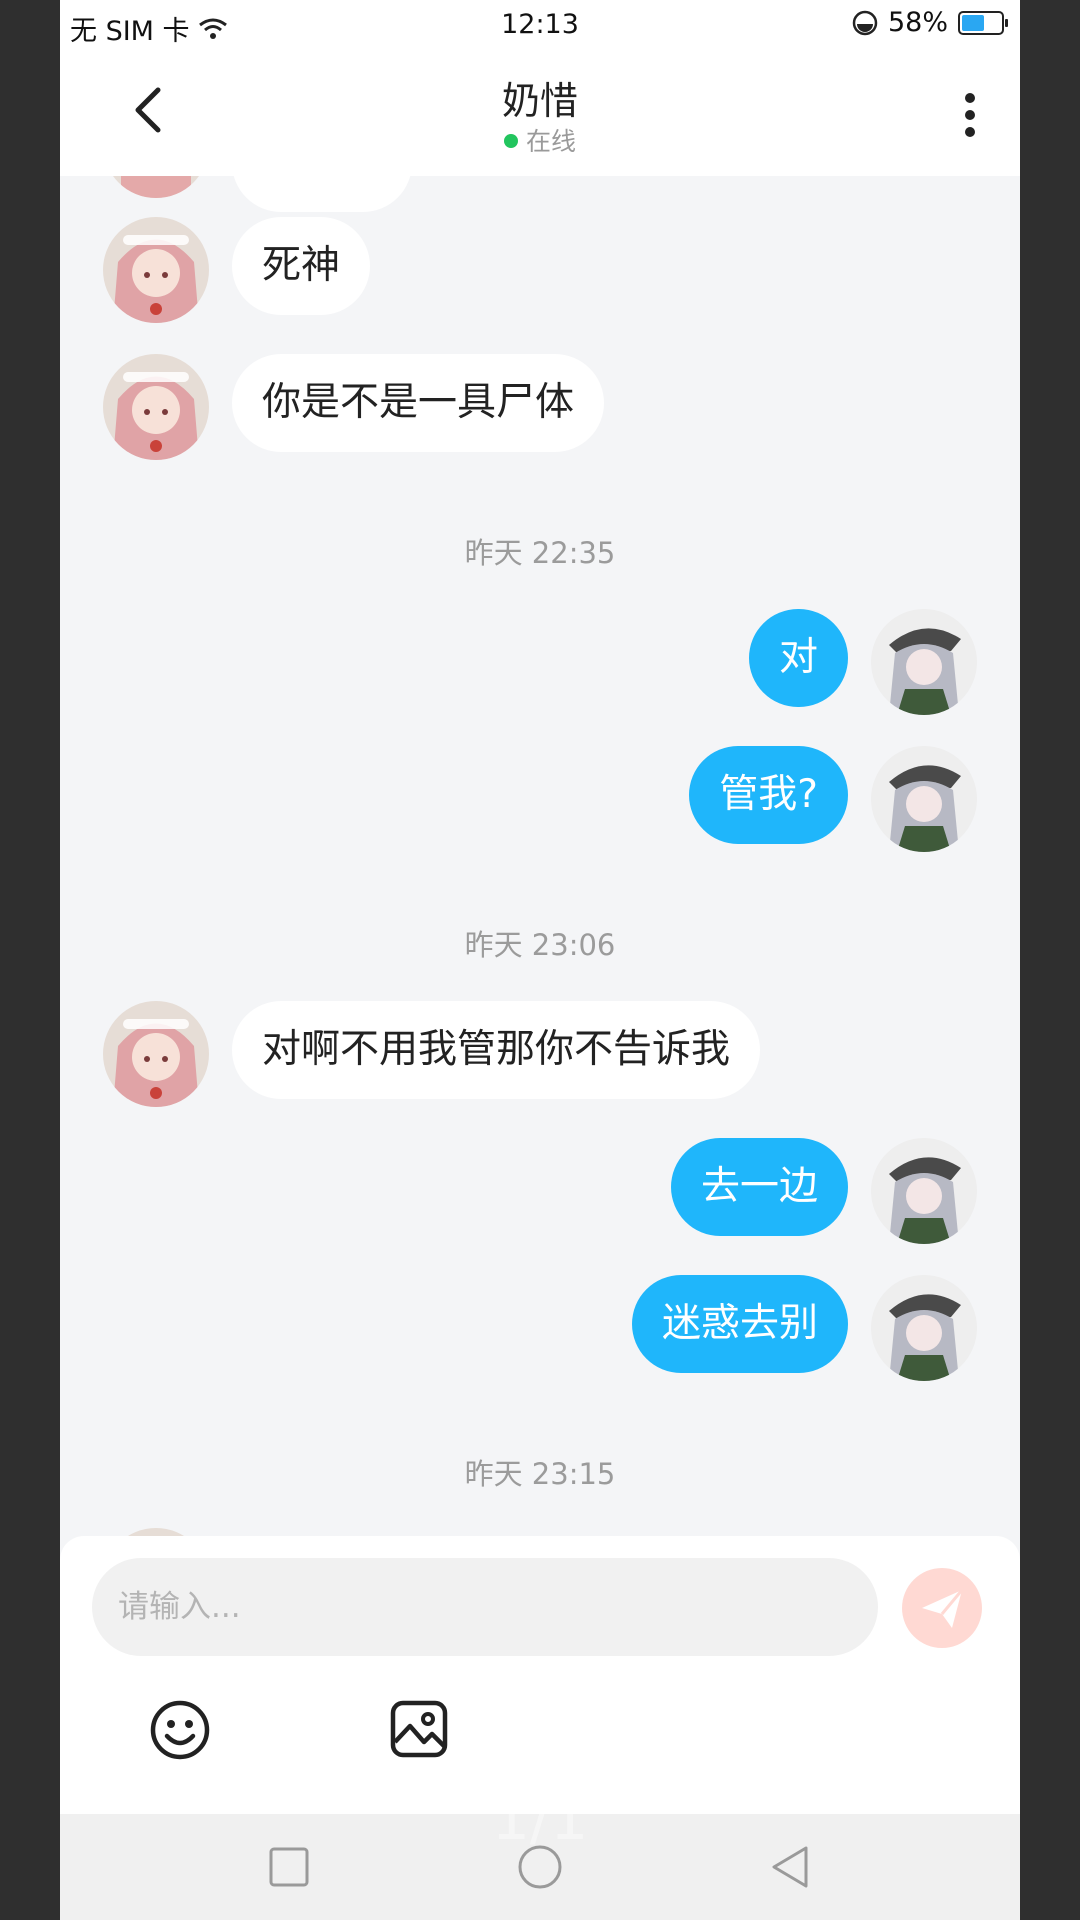  Describe the element at coordinates (550, 141) in the screenshot. I see `presence-label: 在线` at that location.